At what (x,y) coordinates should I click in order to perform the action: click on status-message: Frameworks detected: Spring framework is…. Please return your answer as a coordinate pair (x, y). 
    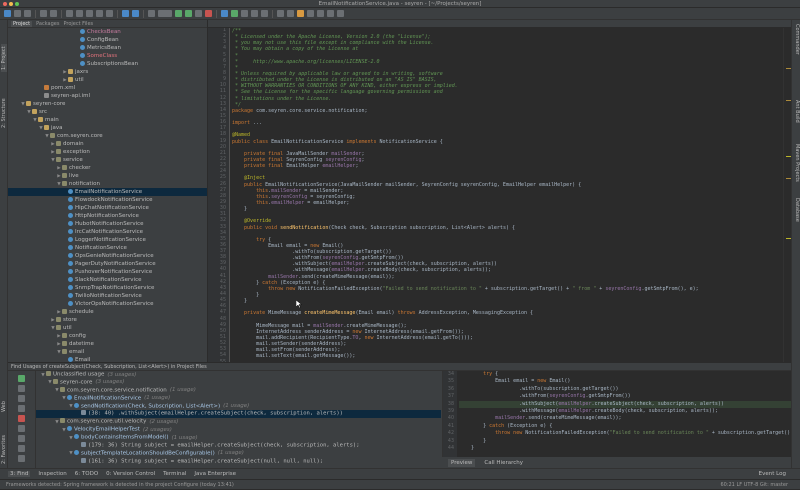
    Looking at the image, I should click on (120, 485).